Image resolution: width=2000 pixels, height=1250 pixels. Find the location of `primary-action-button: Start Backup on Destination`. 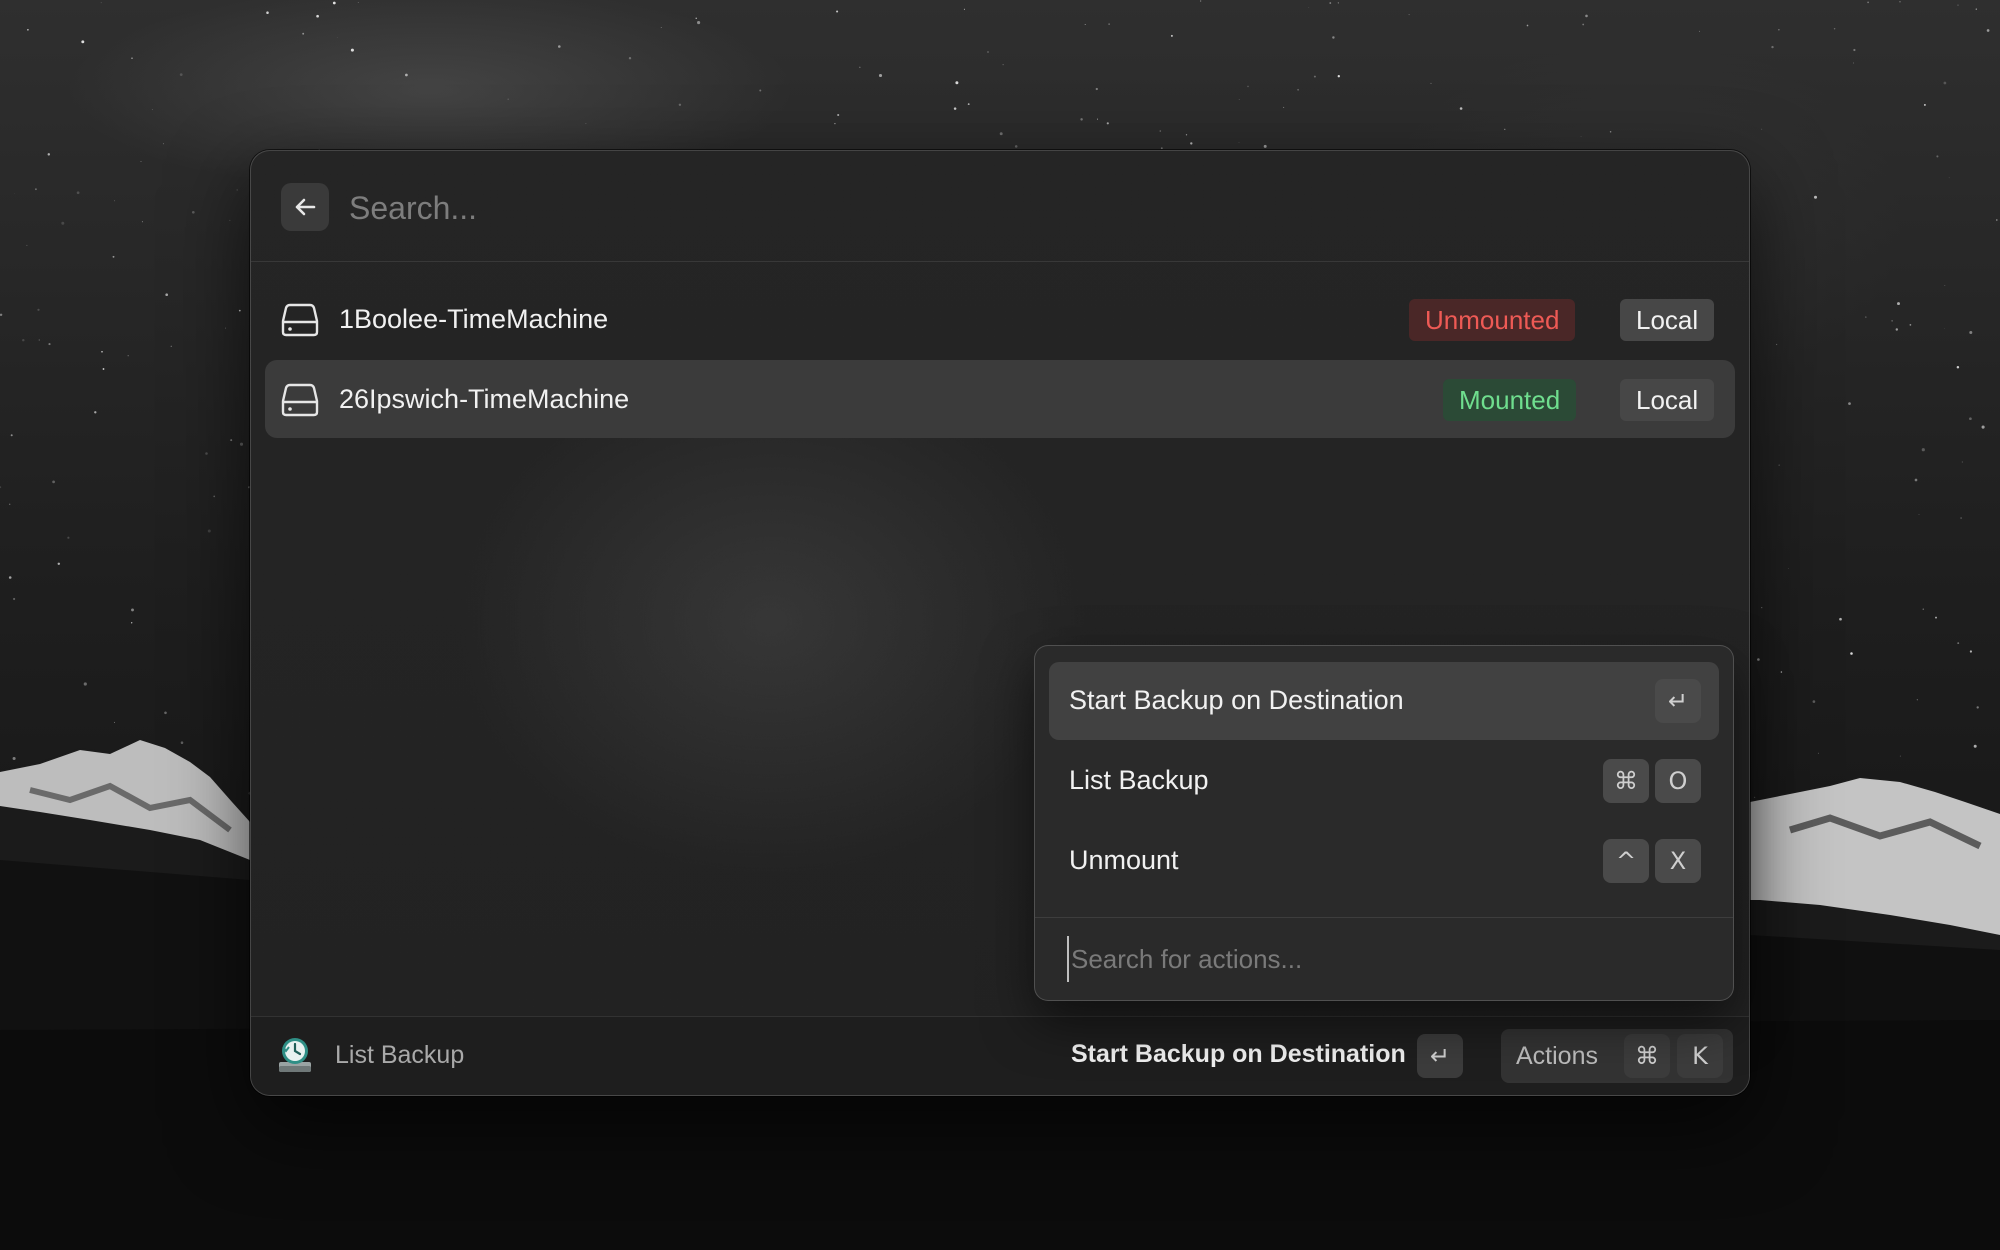

primary-action-button: Start Backup on Destination is located at coordinates (1238, 1054).